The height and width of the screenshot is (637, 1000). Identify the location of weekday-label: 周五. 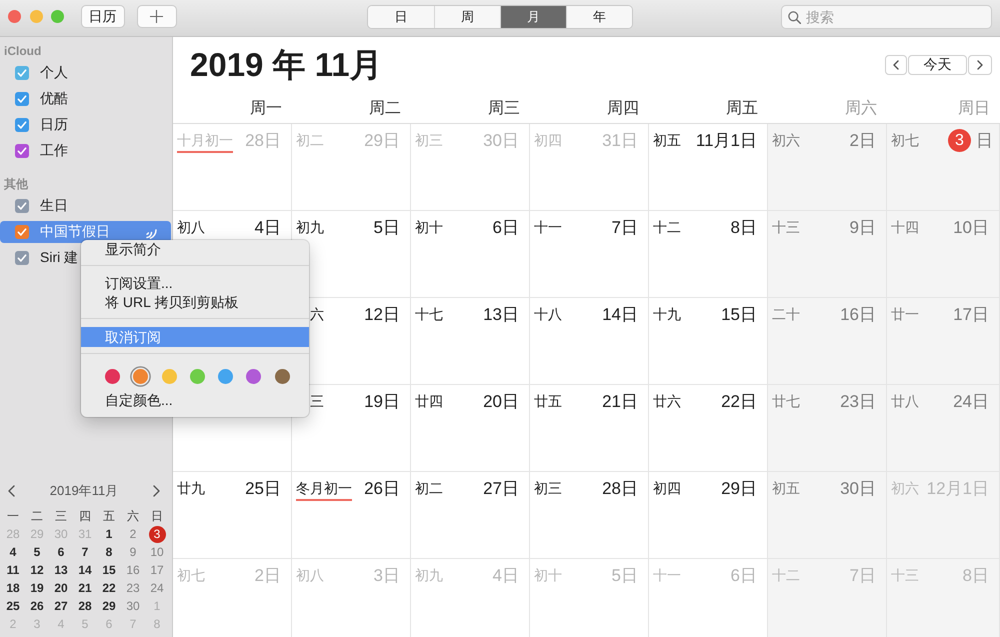
(742, 108).